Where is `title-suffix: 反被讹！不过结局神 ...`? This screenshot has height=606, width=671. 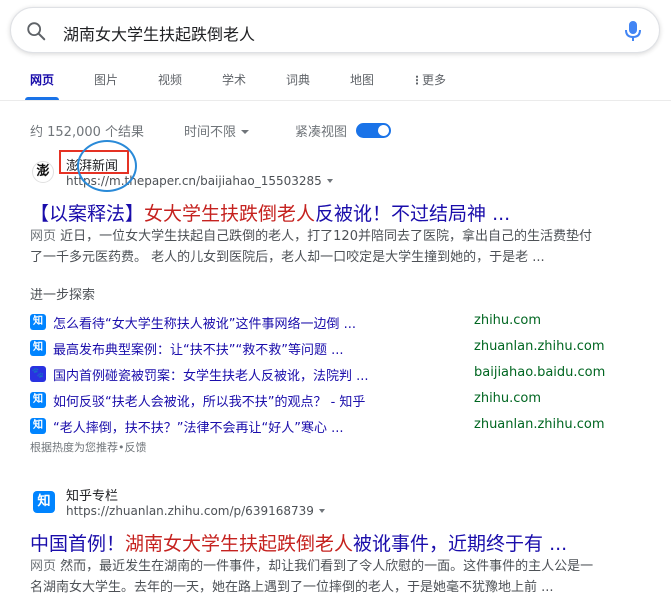 title-suffix: 反被讹！不过结局神 ... is located at coordinates (413, 214).